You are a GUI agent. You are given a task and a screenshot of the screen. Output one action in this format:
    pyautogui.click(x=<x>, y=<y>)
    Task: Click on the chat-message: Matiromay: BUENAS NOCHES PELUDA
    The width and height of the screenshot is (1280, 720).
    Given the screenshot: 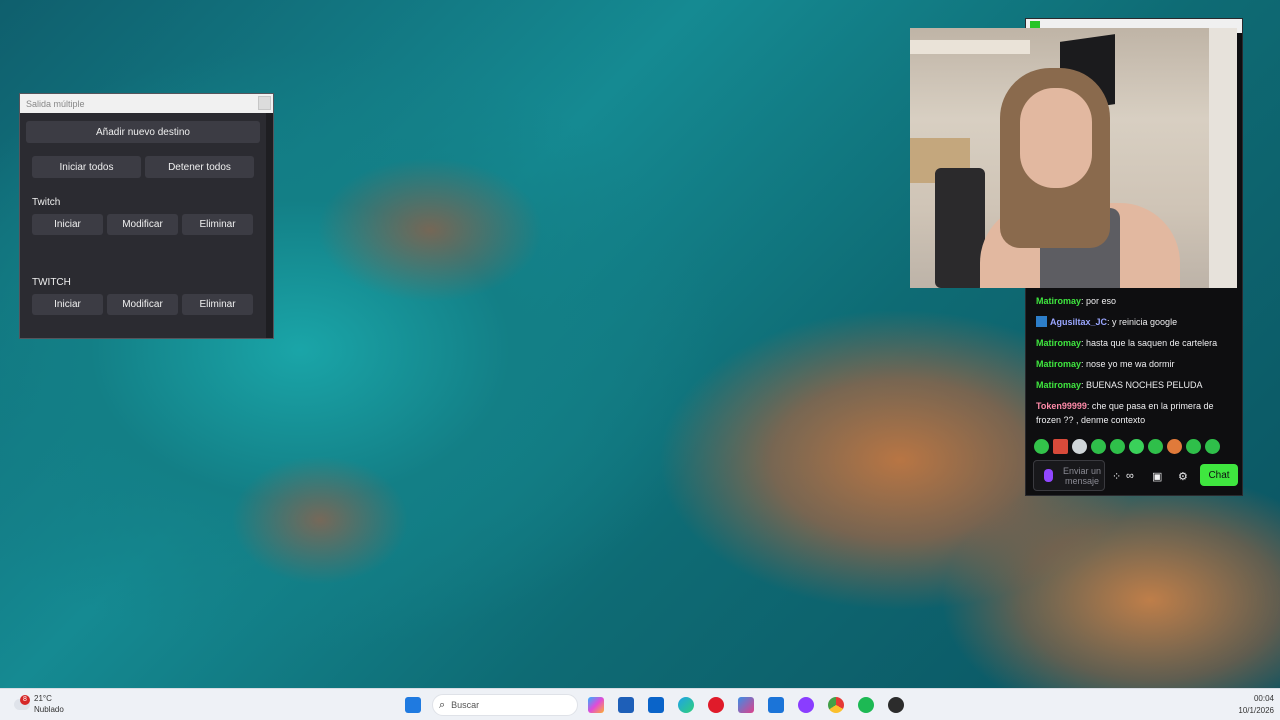 What is the action you would take?
    pyautogui.click(x=1136, y=385)
    